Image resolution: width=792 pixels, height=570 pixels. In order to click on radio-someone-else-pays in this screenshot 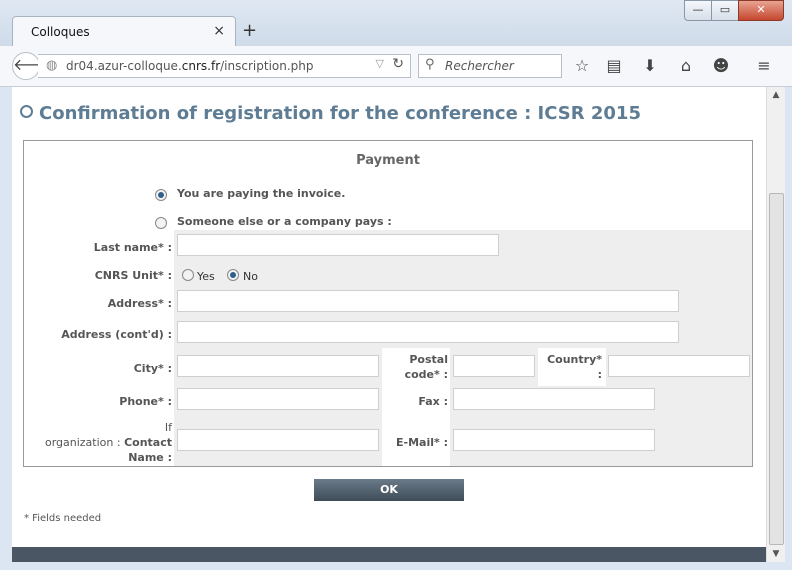, I will do `click(161, 223)`.